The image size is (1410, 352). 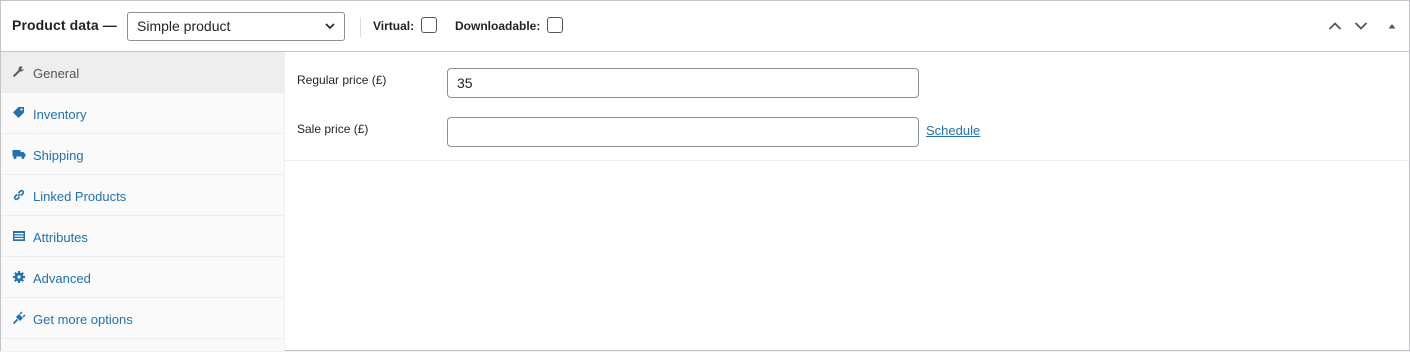 What do you see at coordinates (19, 236) in the screenshot?
I see `list-table-icon` at bounding box center [19, 236].